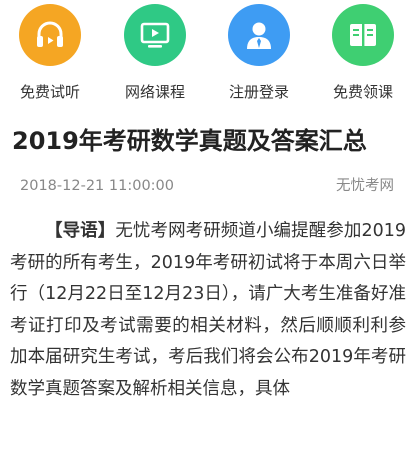 Image resolution: width=411 pixels, height=459 pixels. I want to click on nav-label: 免费试听, so click(49, 92).